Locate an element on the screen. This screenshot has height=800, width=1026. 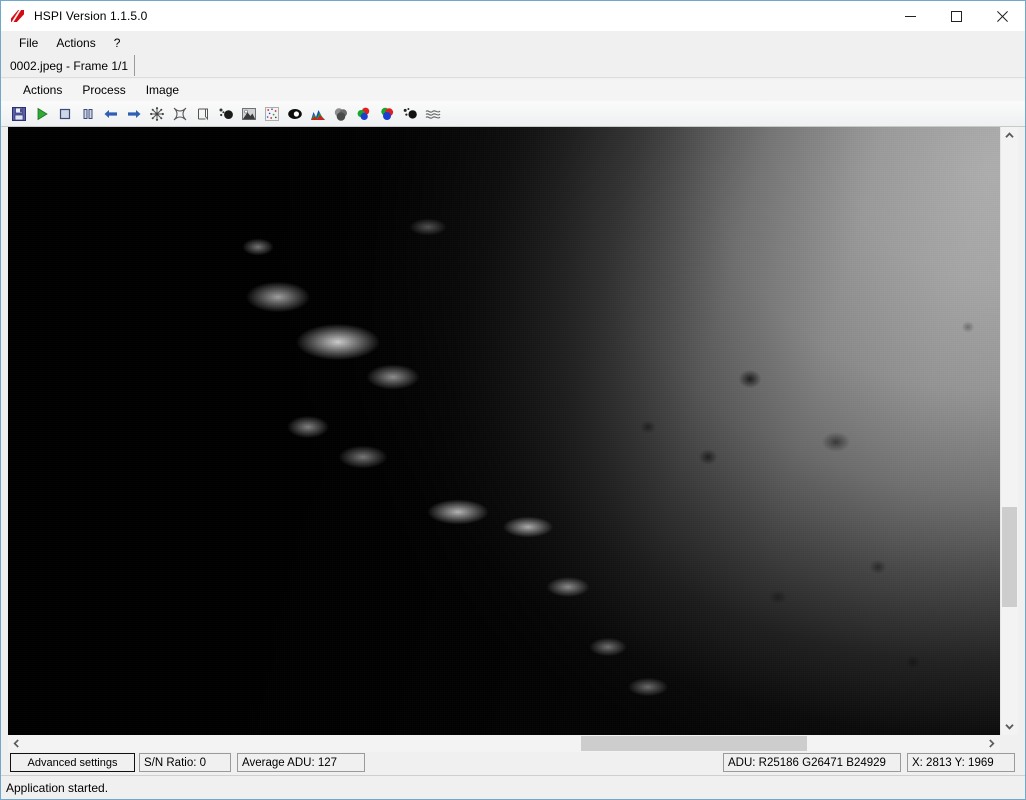
toolbar-hot-pixel-button is located at coordinates (226, 114).